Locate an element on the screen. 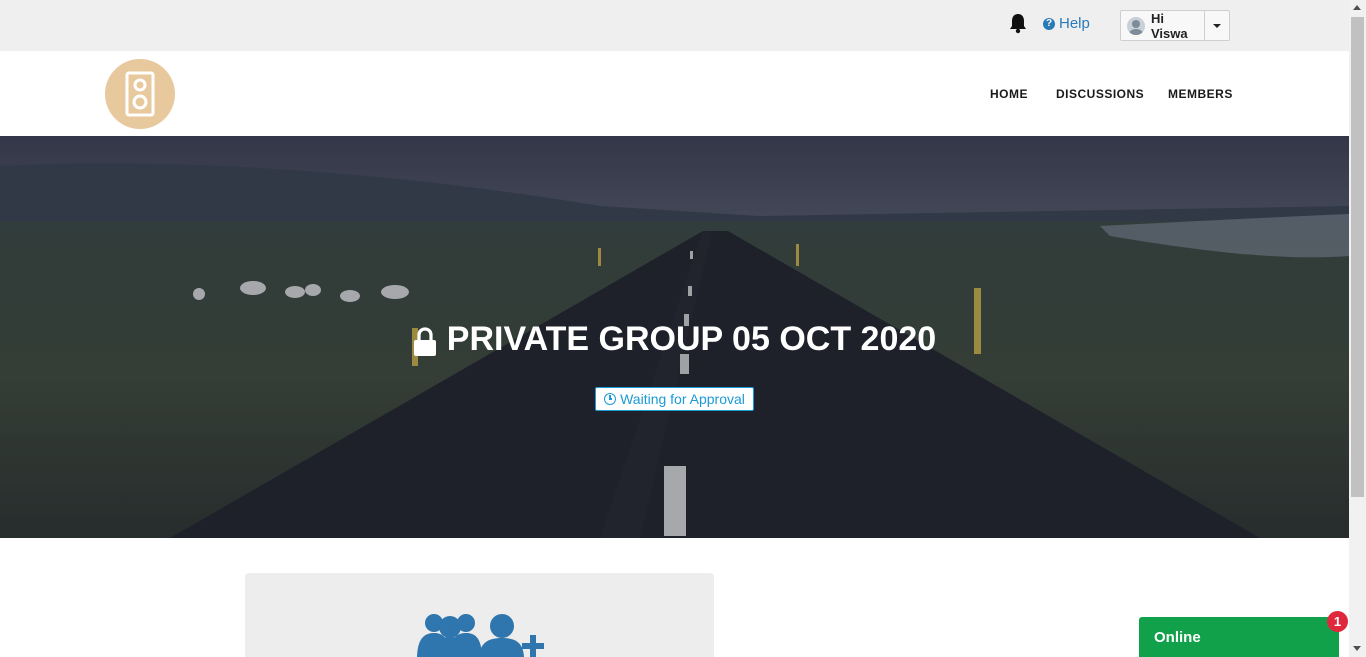 The image size is (1366, 657). user-greeting: Hi Viswa is located at coordinates (1169, 25).